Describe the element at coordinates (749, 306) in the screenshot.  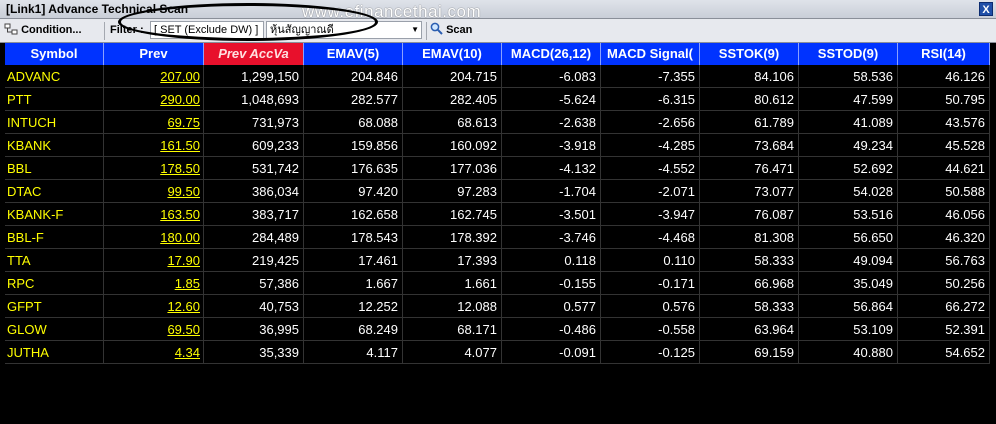
I see `cell-sstok: 58.333` at that location.